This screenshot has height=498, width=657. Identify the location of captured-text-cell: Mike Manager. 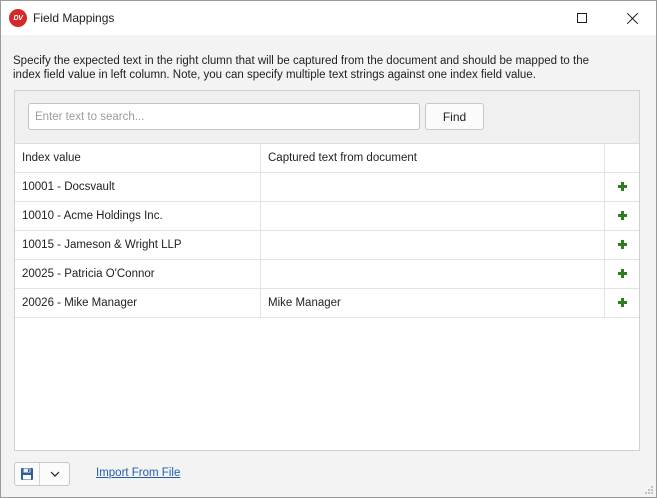
(433, 303).